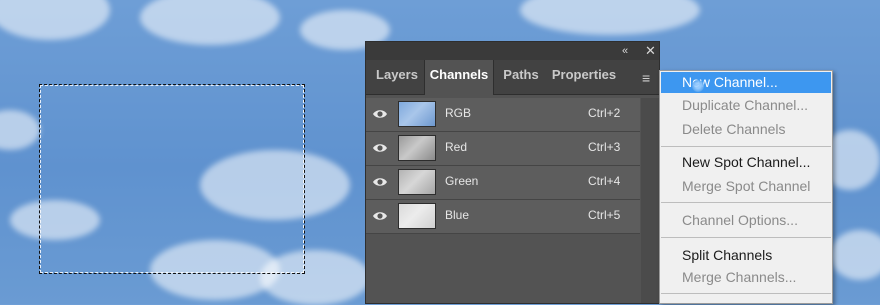  What do you see at coordinates (584, 77) in the screenshot?
I see `tab-properties: Properties` at bounding box center [584, 77].